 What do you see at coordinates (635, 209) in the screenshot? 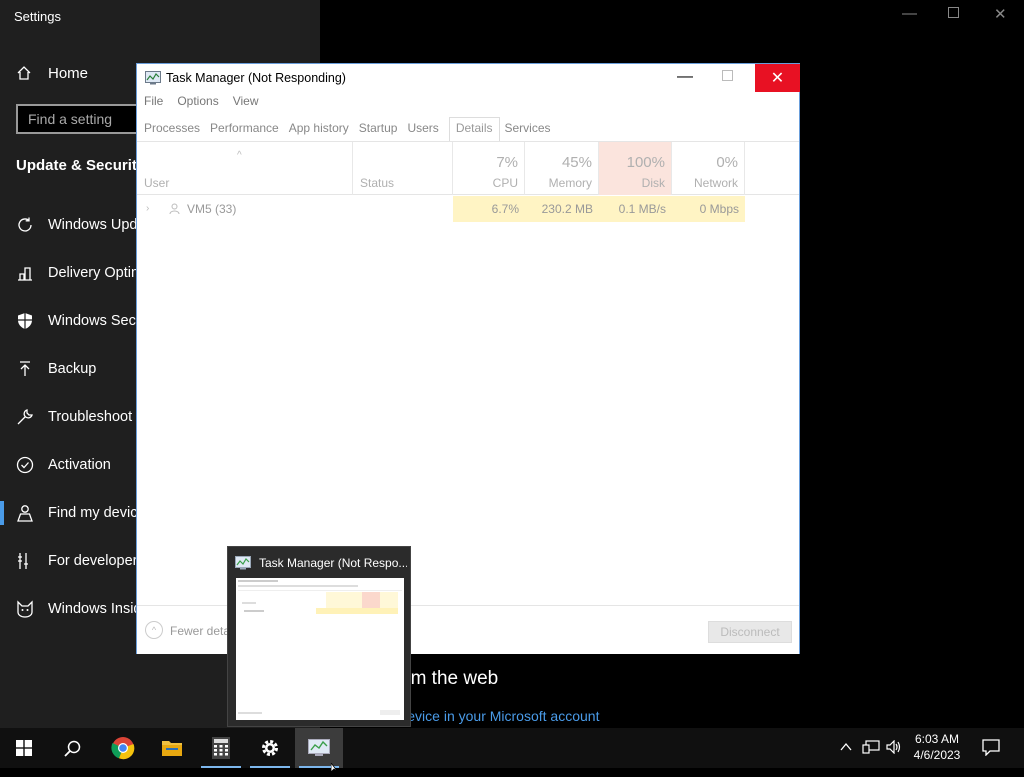
I see `row-disk: 0.1 MB/s` at bounding box center [635, 209].